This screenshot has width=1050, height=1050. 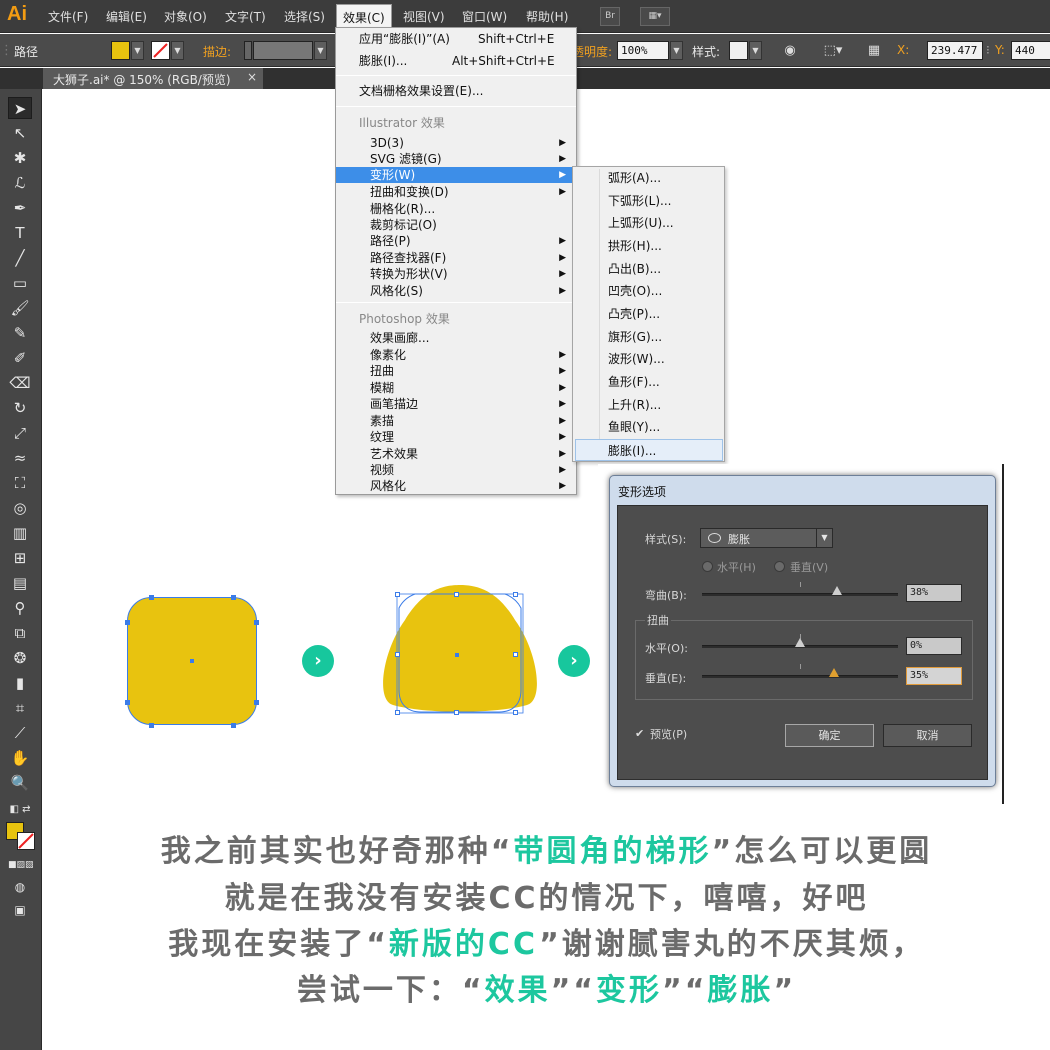 I want to click on rotate-tool-icon: ↻, so click(x=20, y=408).